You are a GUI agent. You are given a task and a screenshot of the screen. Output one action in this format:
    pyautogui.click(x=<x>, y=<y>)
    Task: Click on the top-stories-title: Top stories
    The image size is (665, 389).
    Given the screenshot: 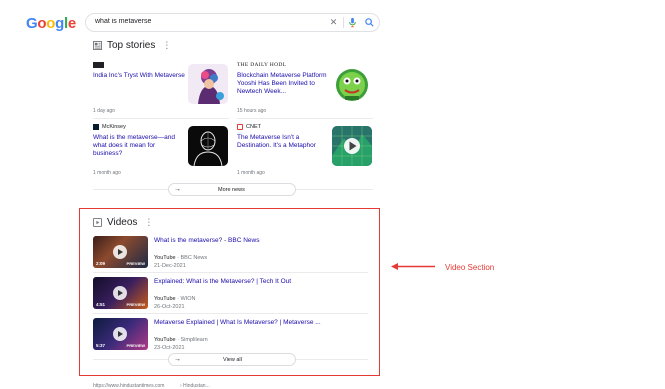 What is the action you would take?
    pyautogui.click(x=131, y=45)
    